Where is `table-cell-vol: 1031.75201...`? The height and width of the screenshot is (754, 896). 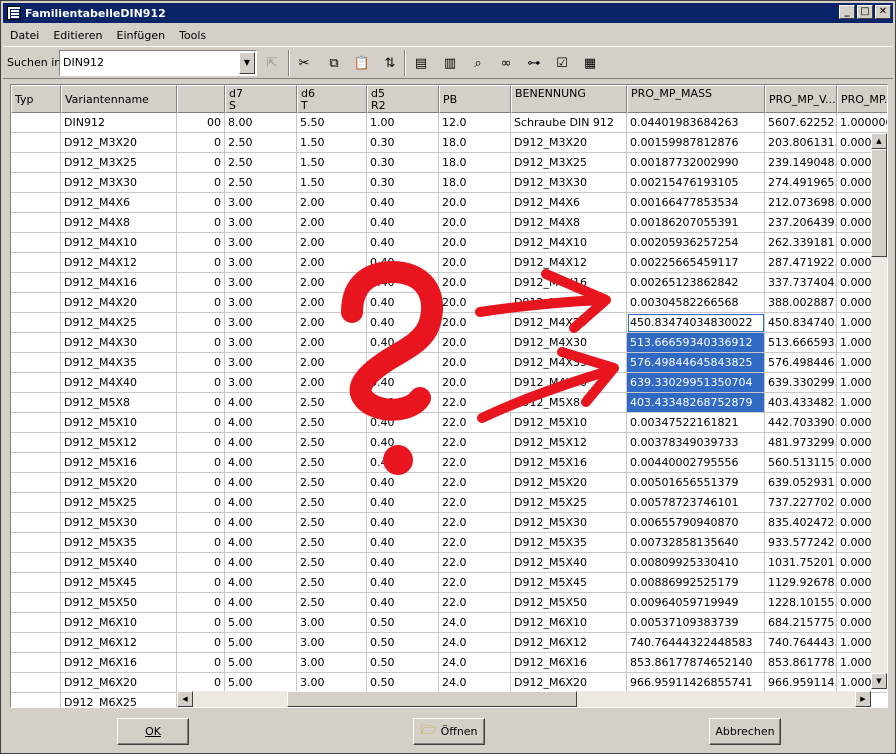
table-cell-vol: 1031.75201... is located at coordinates (801, 563).